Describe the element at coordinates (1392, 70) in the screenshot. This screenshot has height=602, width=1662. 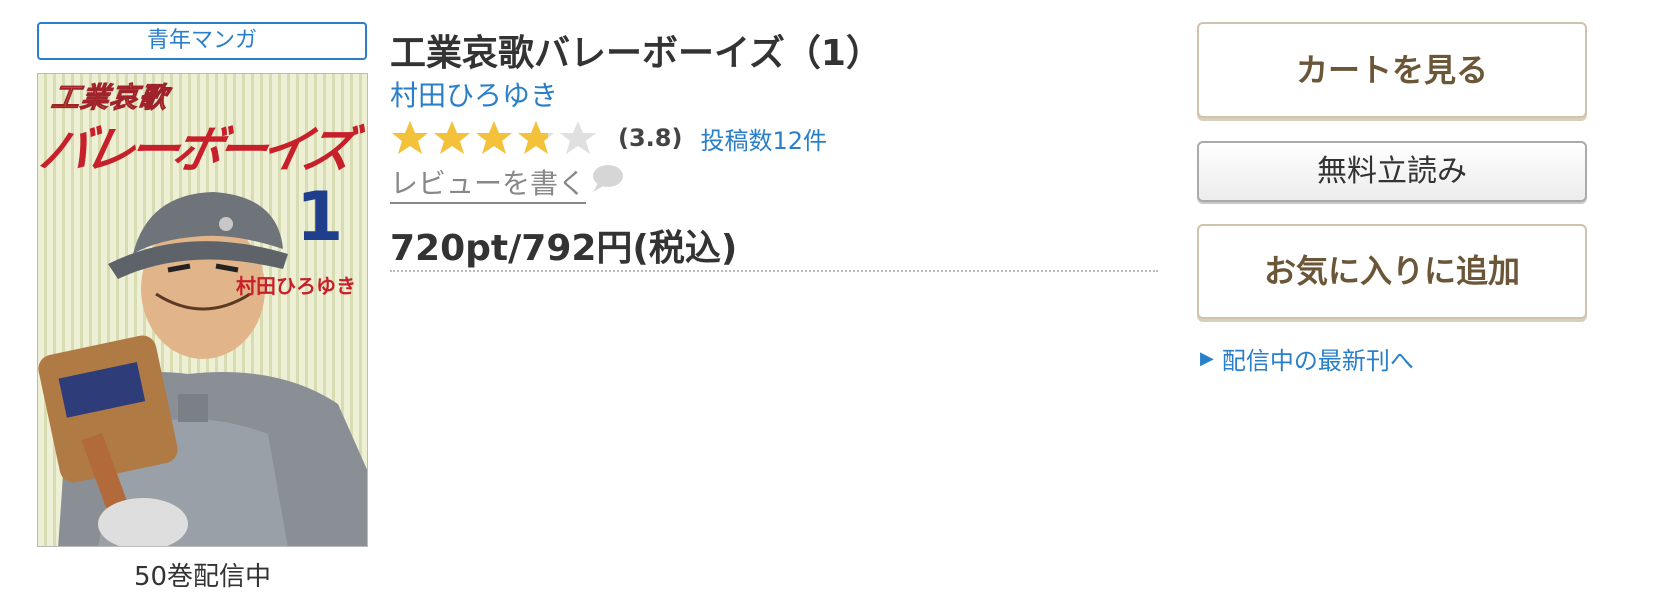
I see `view-cart-button: カートを見る` at that location.